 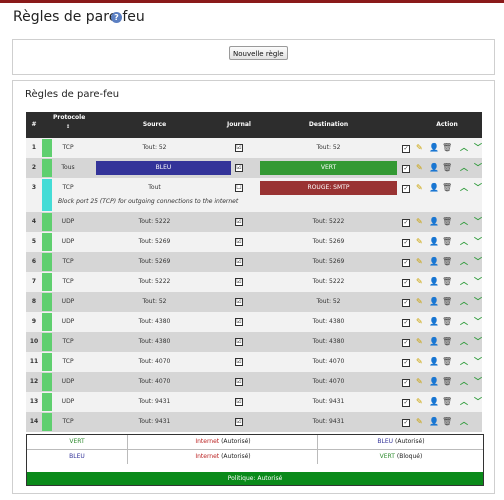 I want to click on checkbox-icon: ☐, so click(x=239, y=187).